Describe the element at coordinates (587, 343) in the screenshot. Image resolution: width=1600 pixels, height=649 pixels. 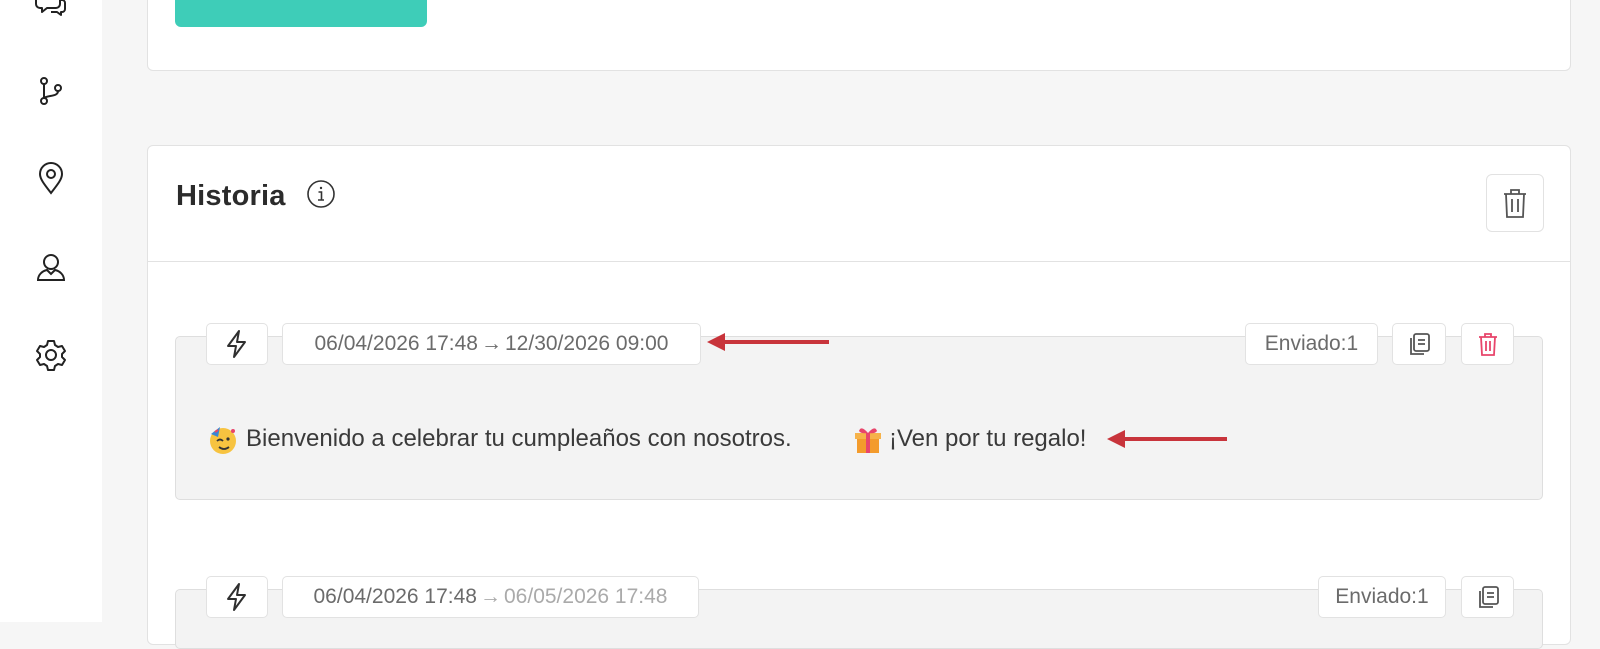
I see `date-end: 12/30/2026 09:00` at that location.